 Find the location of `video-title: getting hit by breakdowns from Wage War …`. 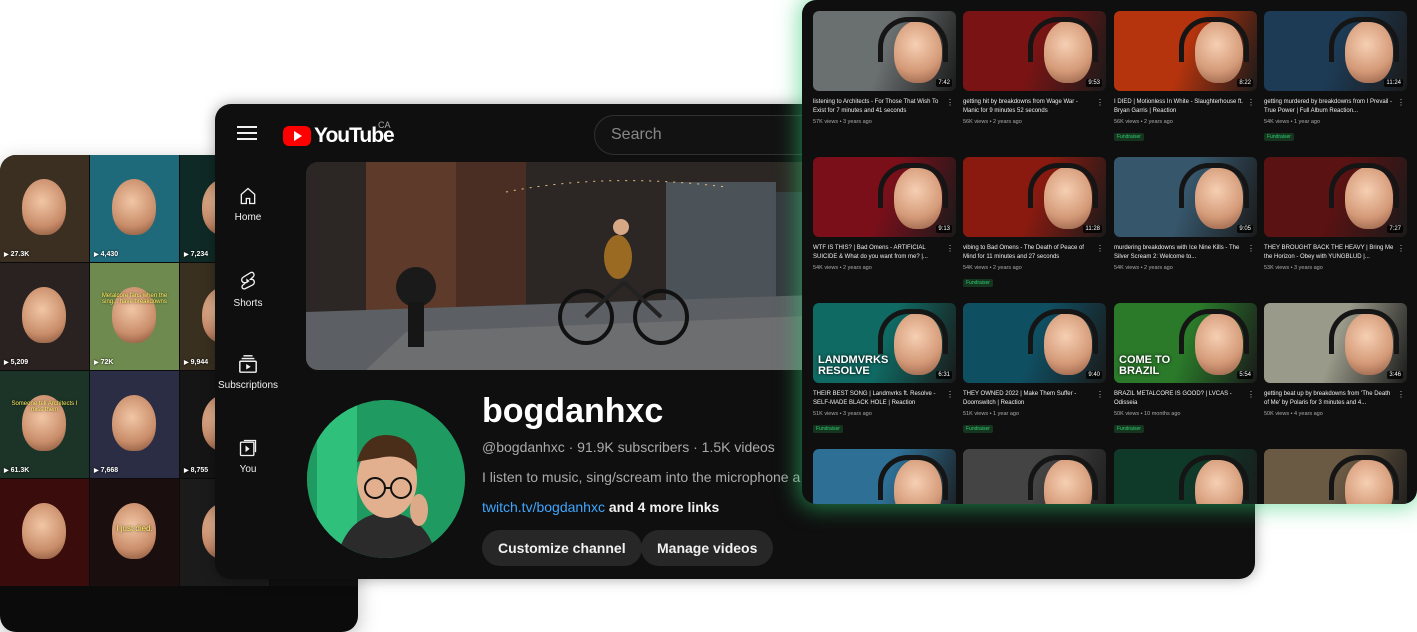

video-title: getting hit by breakdowns from Wage War … is located at coordinates (1020, 106).